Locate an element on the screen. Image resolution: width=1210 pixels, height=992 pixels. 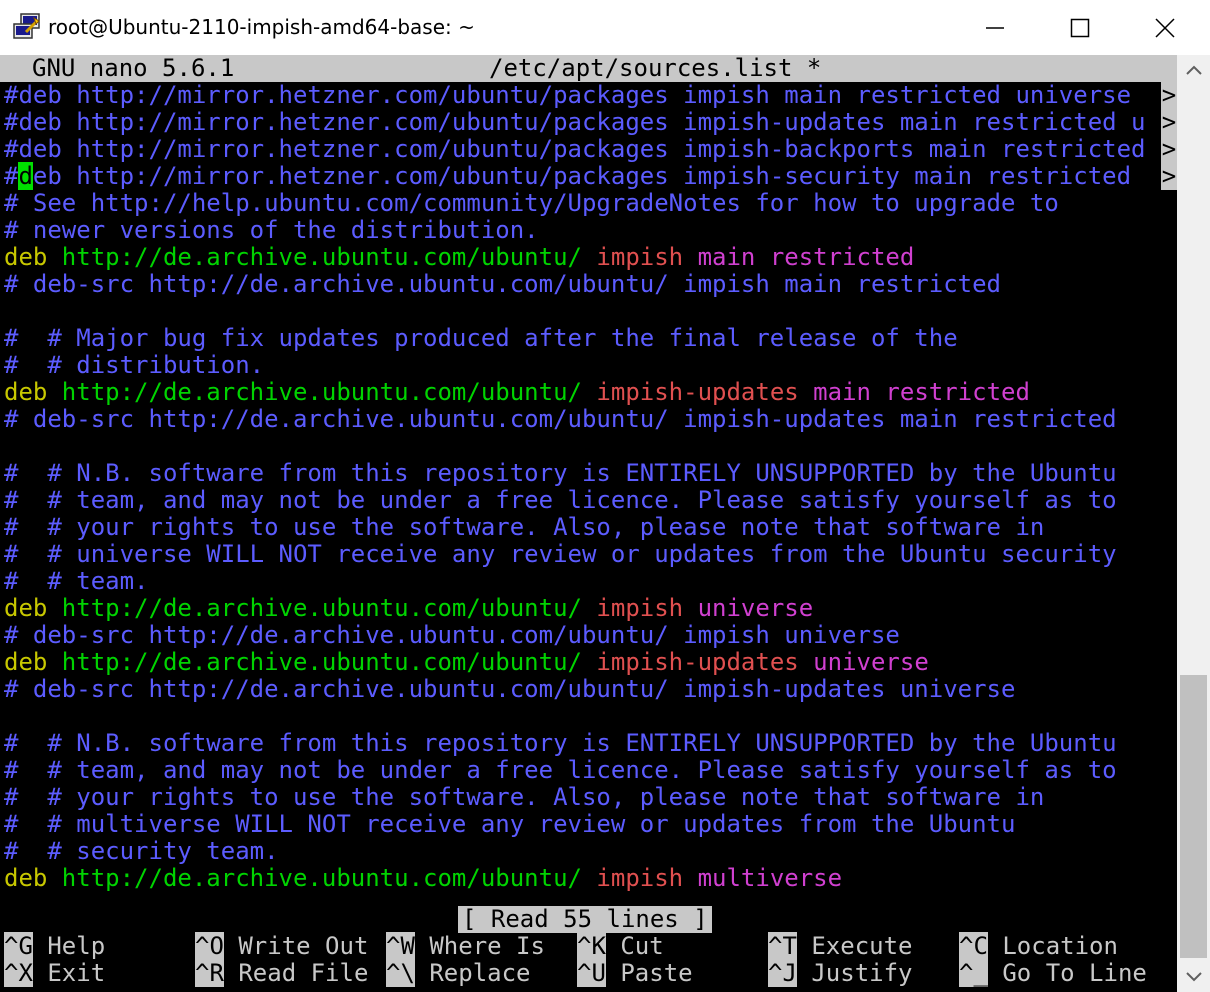
shortcut-item: ^U Paste is located at coordinates (635, 973).